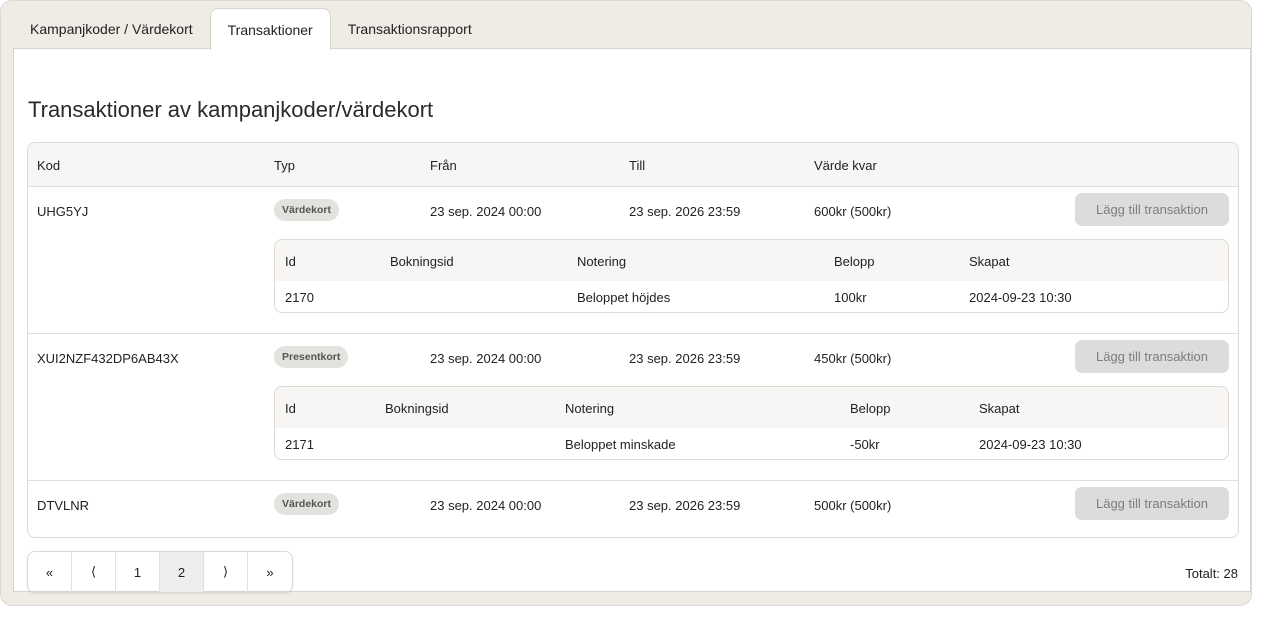  I want to click on tab-transaction-report: Transaktionsrapport, so click(410, 29).